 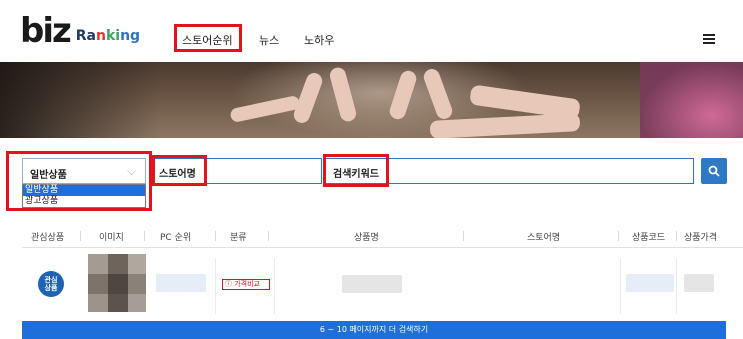 What do you see at coordinates (246, 284) in the screenshot?
I see `price-compare-tag: ⓘ 가격비교` at bounding box center [246, 284].